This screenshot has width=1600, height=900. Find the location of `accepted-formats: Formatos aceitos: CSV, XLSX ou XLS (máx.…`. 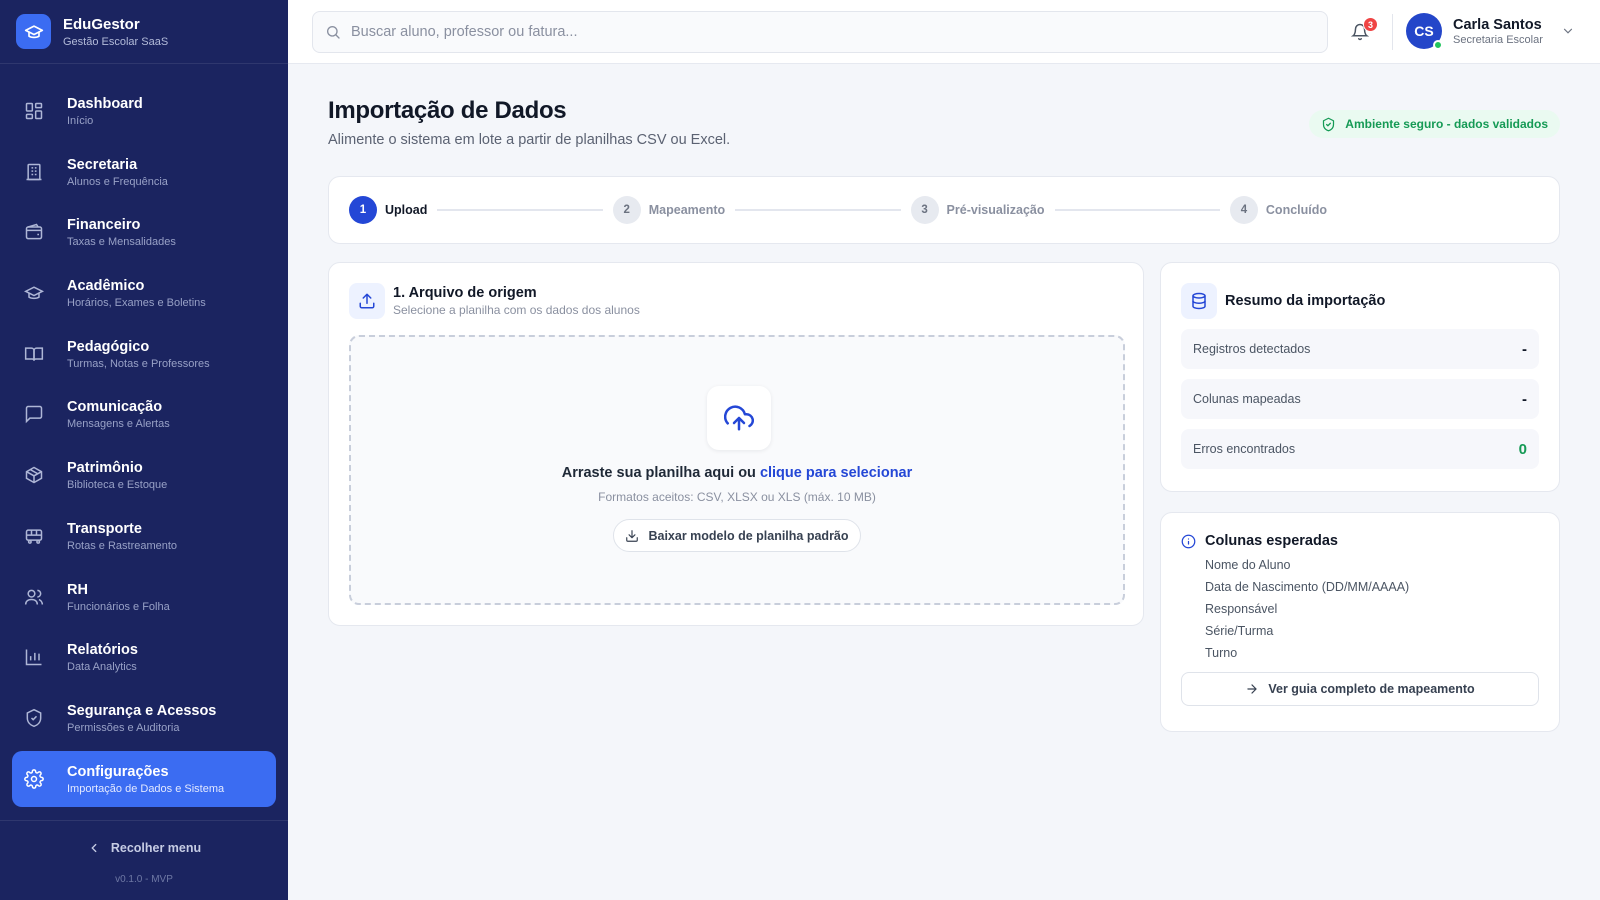

accepted-formats: Formatos aceitos: CSV, XLSX ou XLS (máx.… is located at coordinates (737, 497).